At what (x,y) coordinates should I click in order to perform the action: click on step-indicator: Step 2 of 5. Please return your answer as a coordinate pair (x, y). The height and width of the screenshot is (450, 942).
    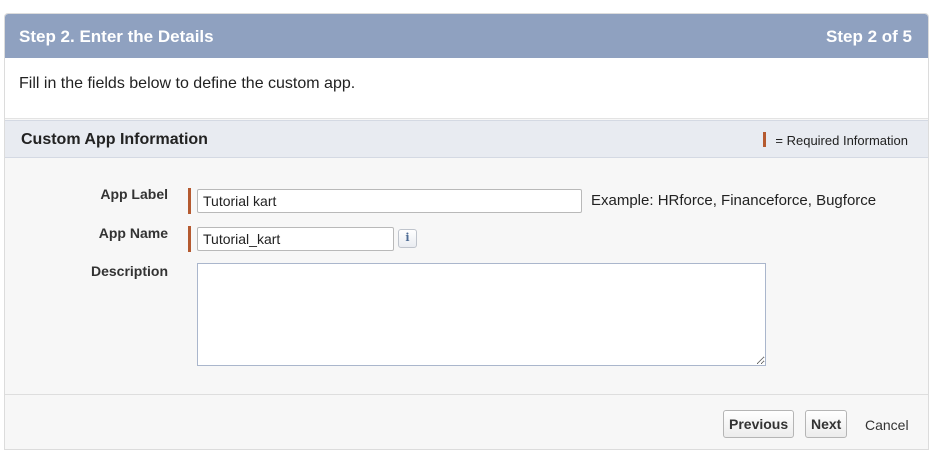
    Looking at the image, I should click on (869, 36).